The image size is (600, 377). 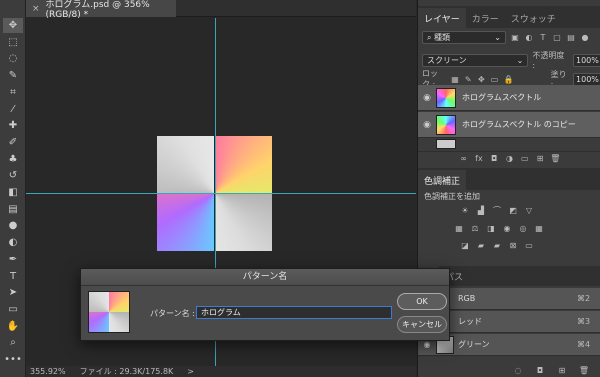 What do you see at coordinates (13, 109) in the screenshot?
I see `eyedropper-tool-icon: ⁄` at bounding box center [13, 109].